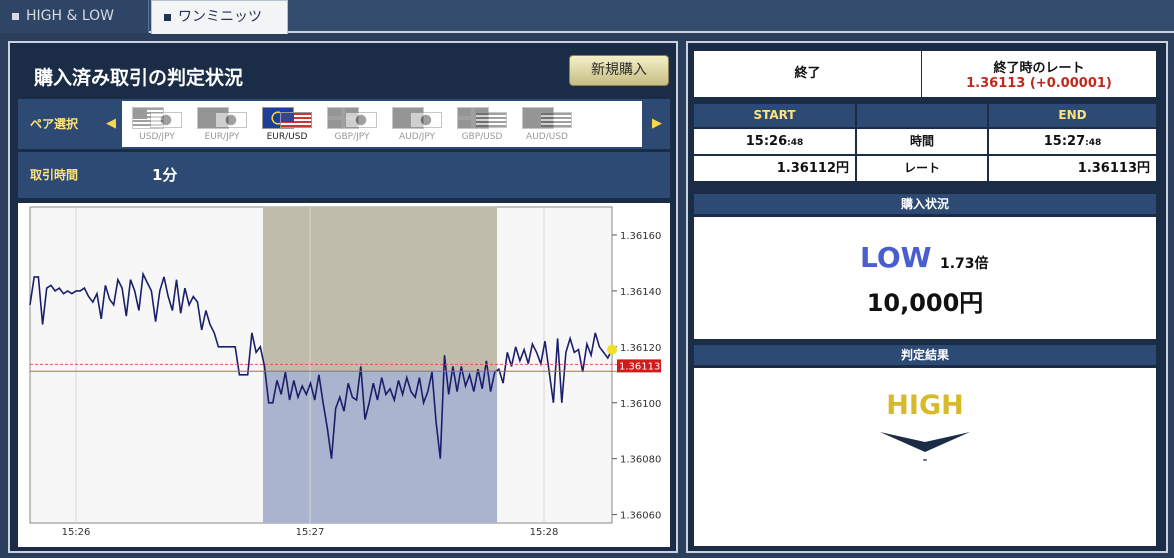 The image size is (1174, 558). I want to click on x-tick-label: 15:28, so click(544, 532).